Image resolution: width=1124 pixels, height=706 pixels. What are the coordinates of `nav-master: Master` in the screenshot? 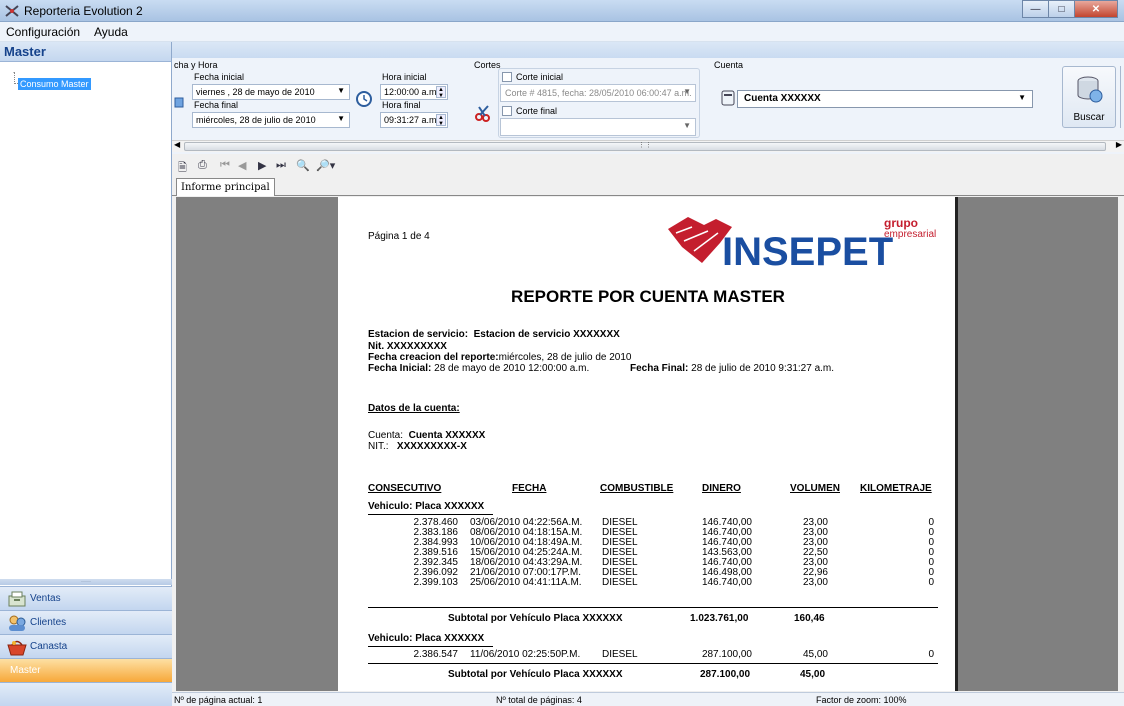 It's located at (86, 670).